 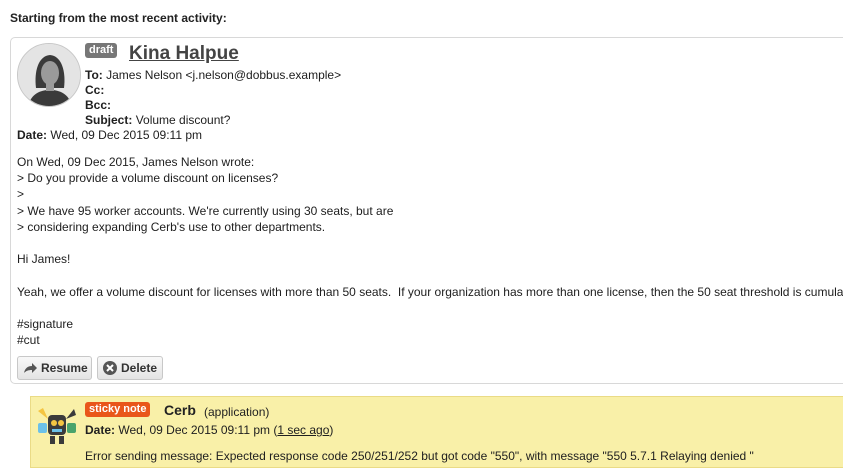 I want to click on to-value: James Nelson <j.nelson@dobbus.example>, so click(x=224, y=75).